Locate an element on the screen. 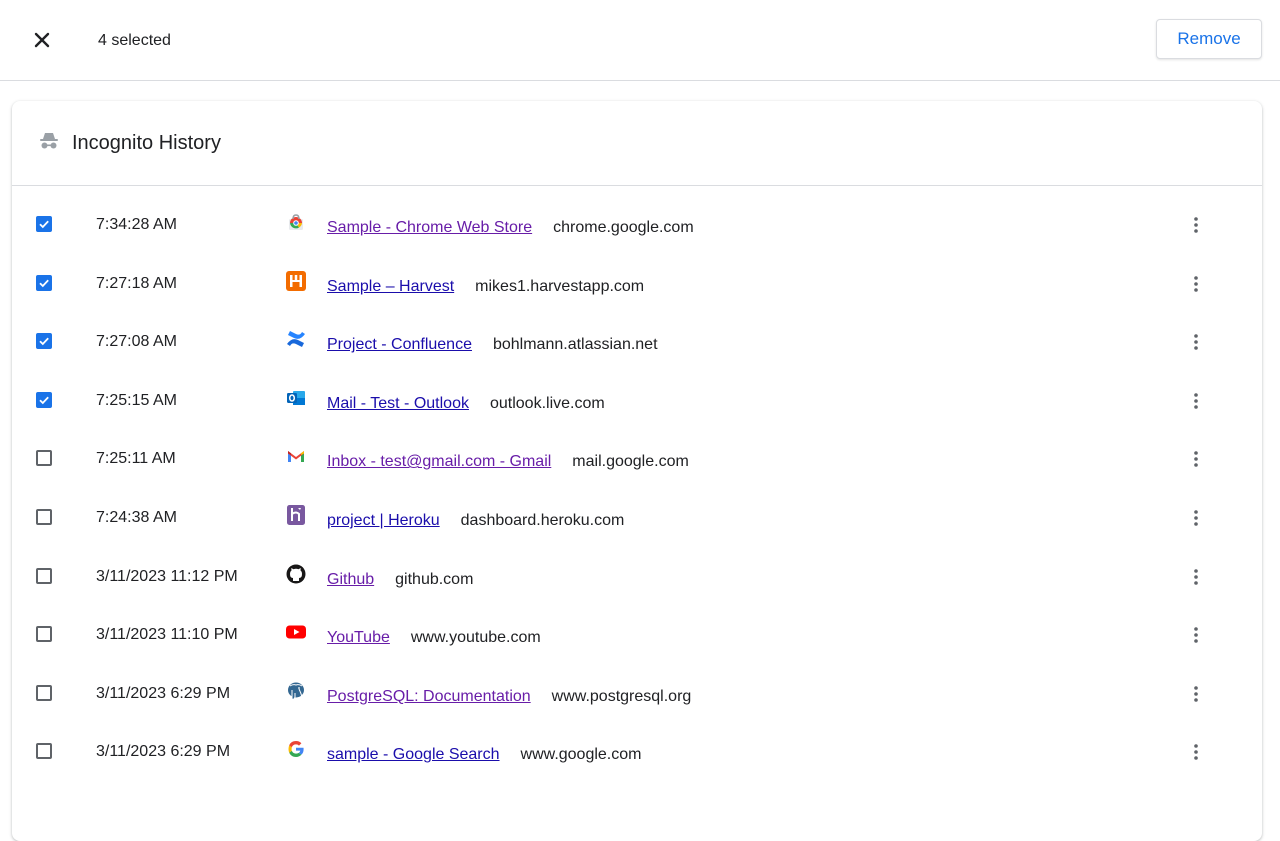 The image size is (1280, 841). outlook-icon is located at coordinates (296, 398).